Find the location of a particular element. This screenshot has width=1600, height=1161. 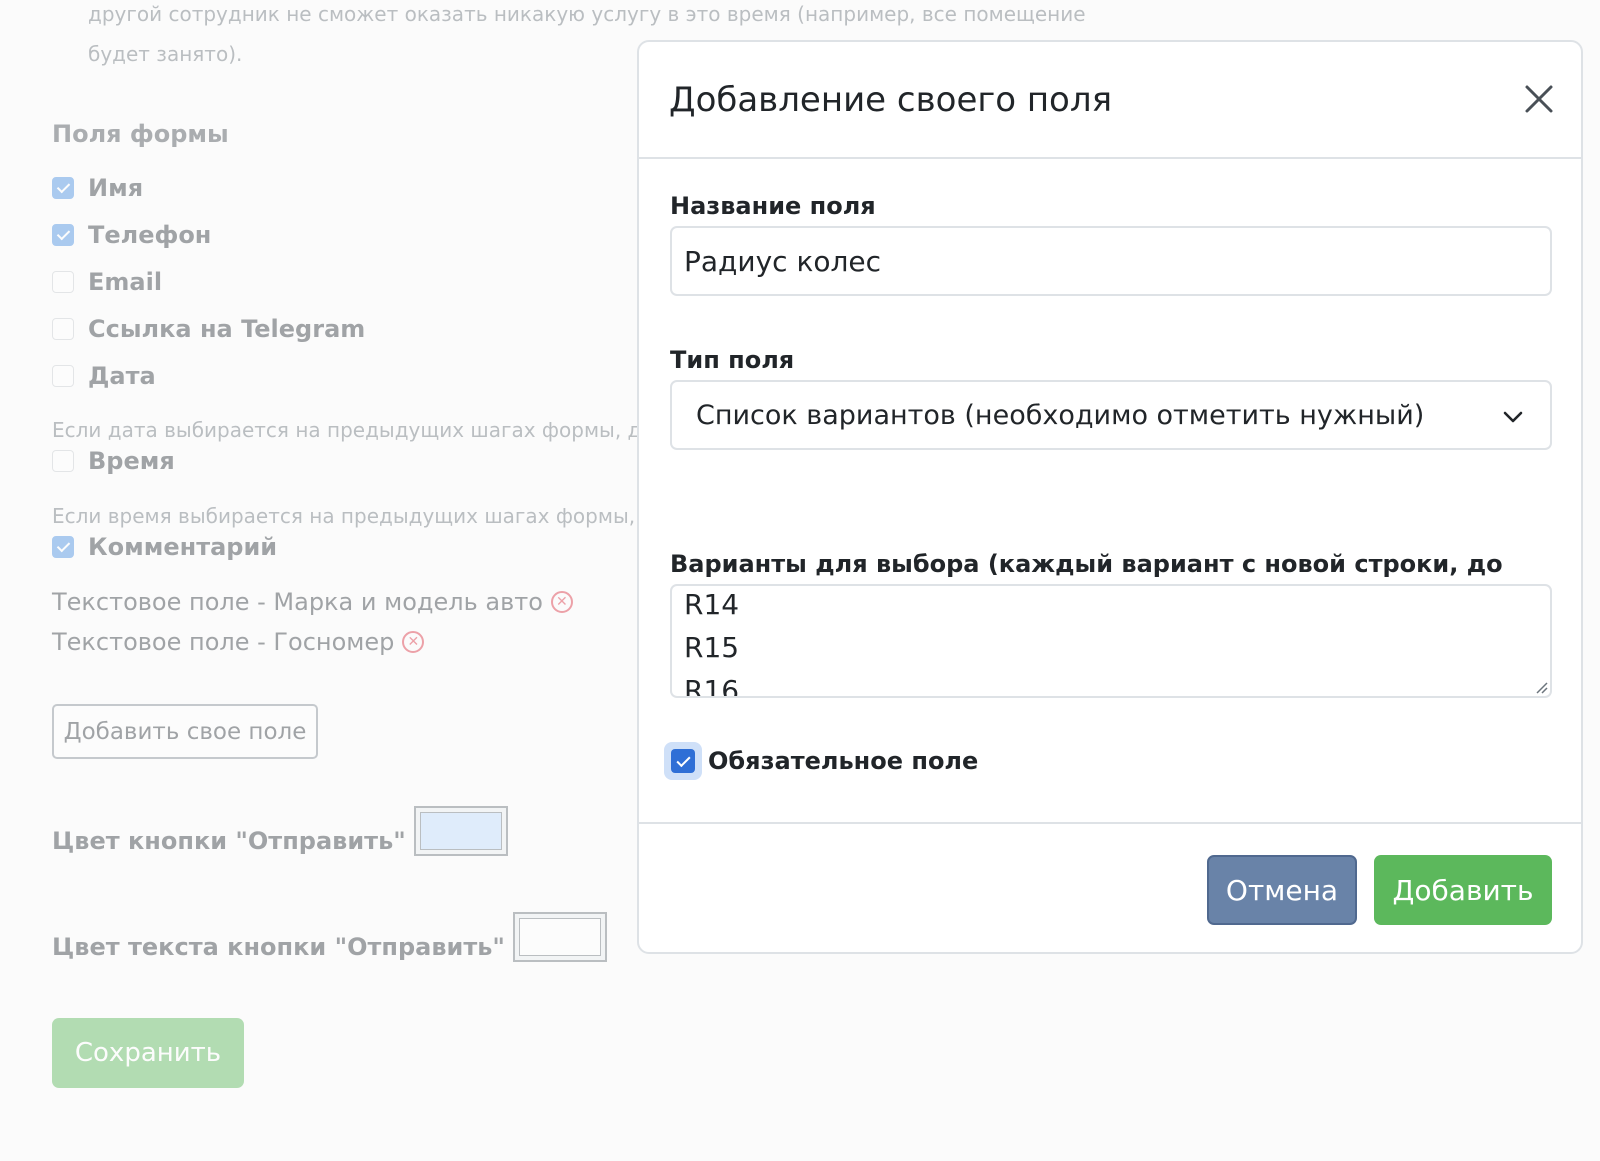

submit-color-row: Цвет кнопки "Отправить" is located at coordinates (280, 831).